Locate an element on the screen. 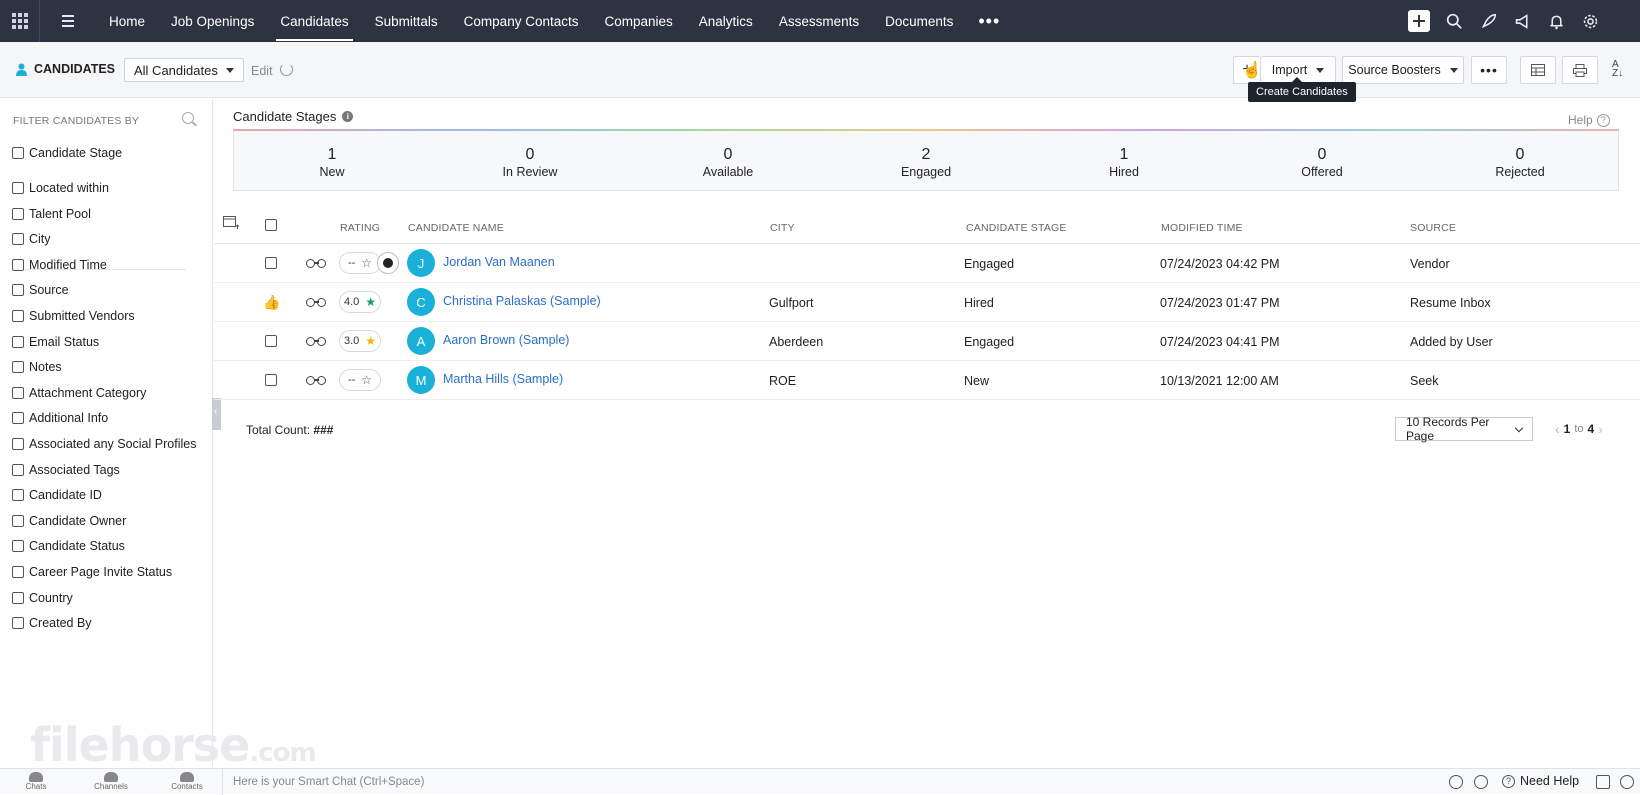 The width and height of the screenshot is (1640, 795). nav-more-icon: ••• is located at coordinates (989, 21).